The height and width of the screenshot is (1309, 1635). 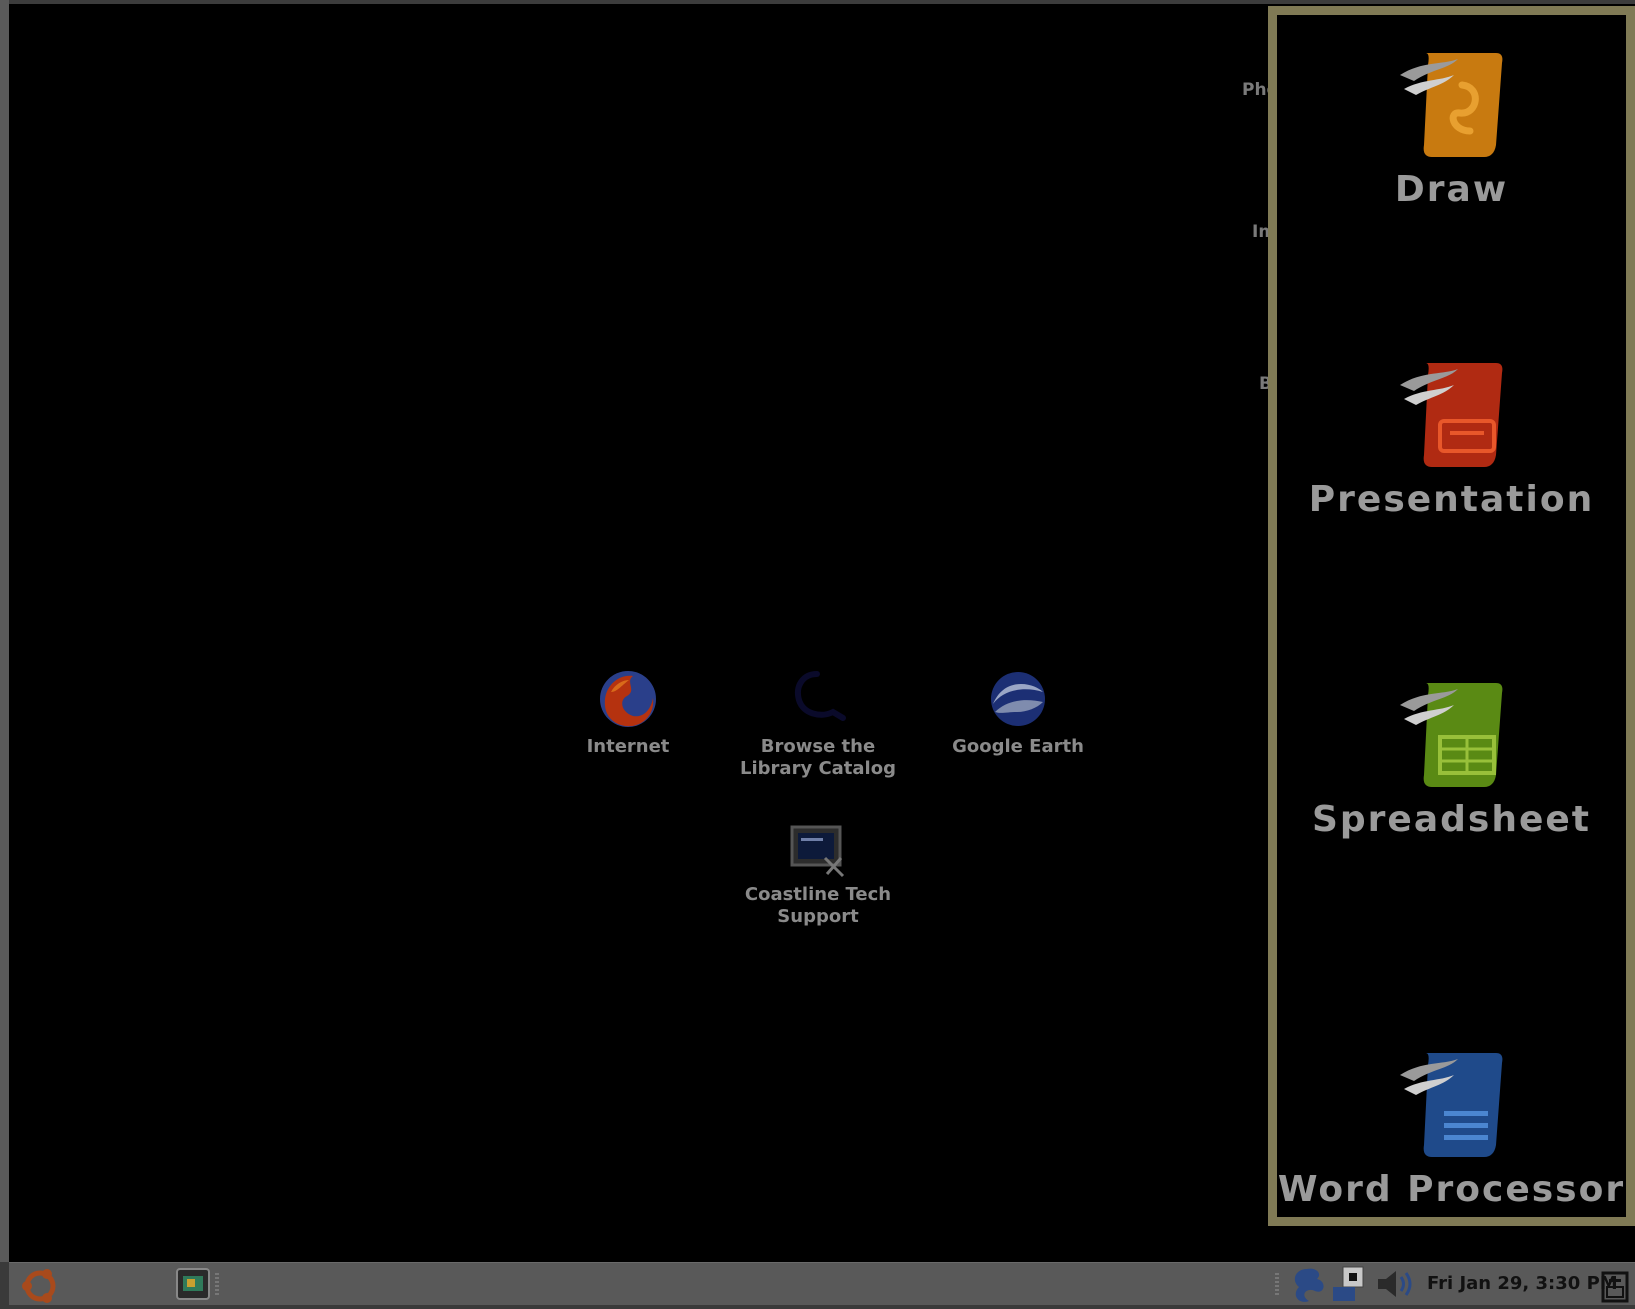 What do you see at coordinates (40, 1287) in the screenshot?
I see `ubuntu-menu-icon` at bounding box center [40, 1287].